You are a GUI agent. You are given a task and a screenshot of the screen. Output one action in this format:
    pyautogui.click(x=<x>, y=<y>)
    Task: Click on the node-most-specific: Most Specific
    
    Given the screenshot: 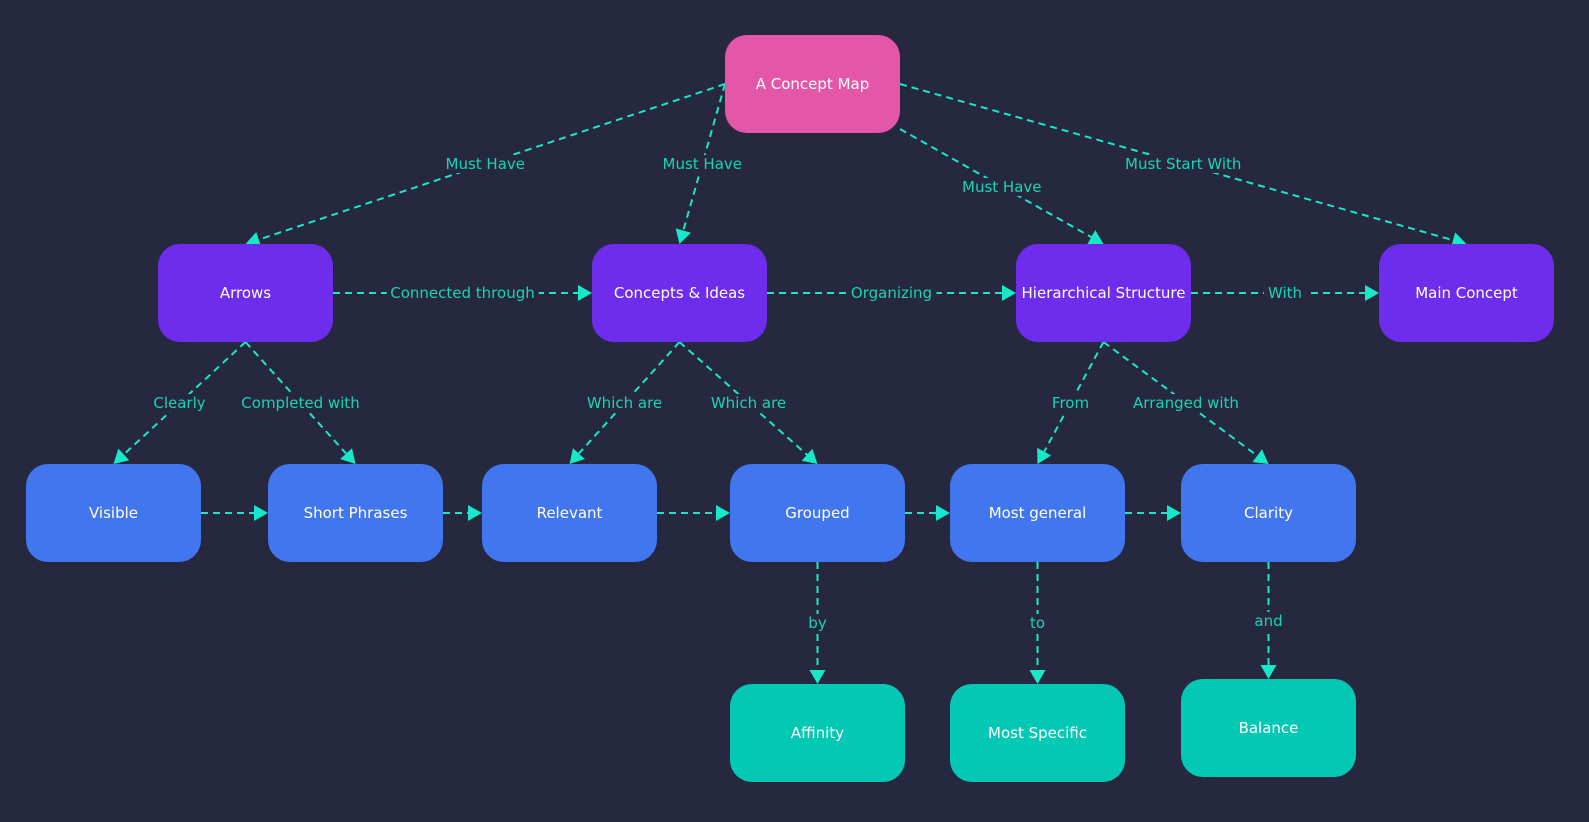 What is the action you would take?
    pyautogui.click(x=1037, y=733)
    